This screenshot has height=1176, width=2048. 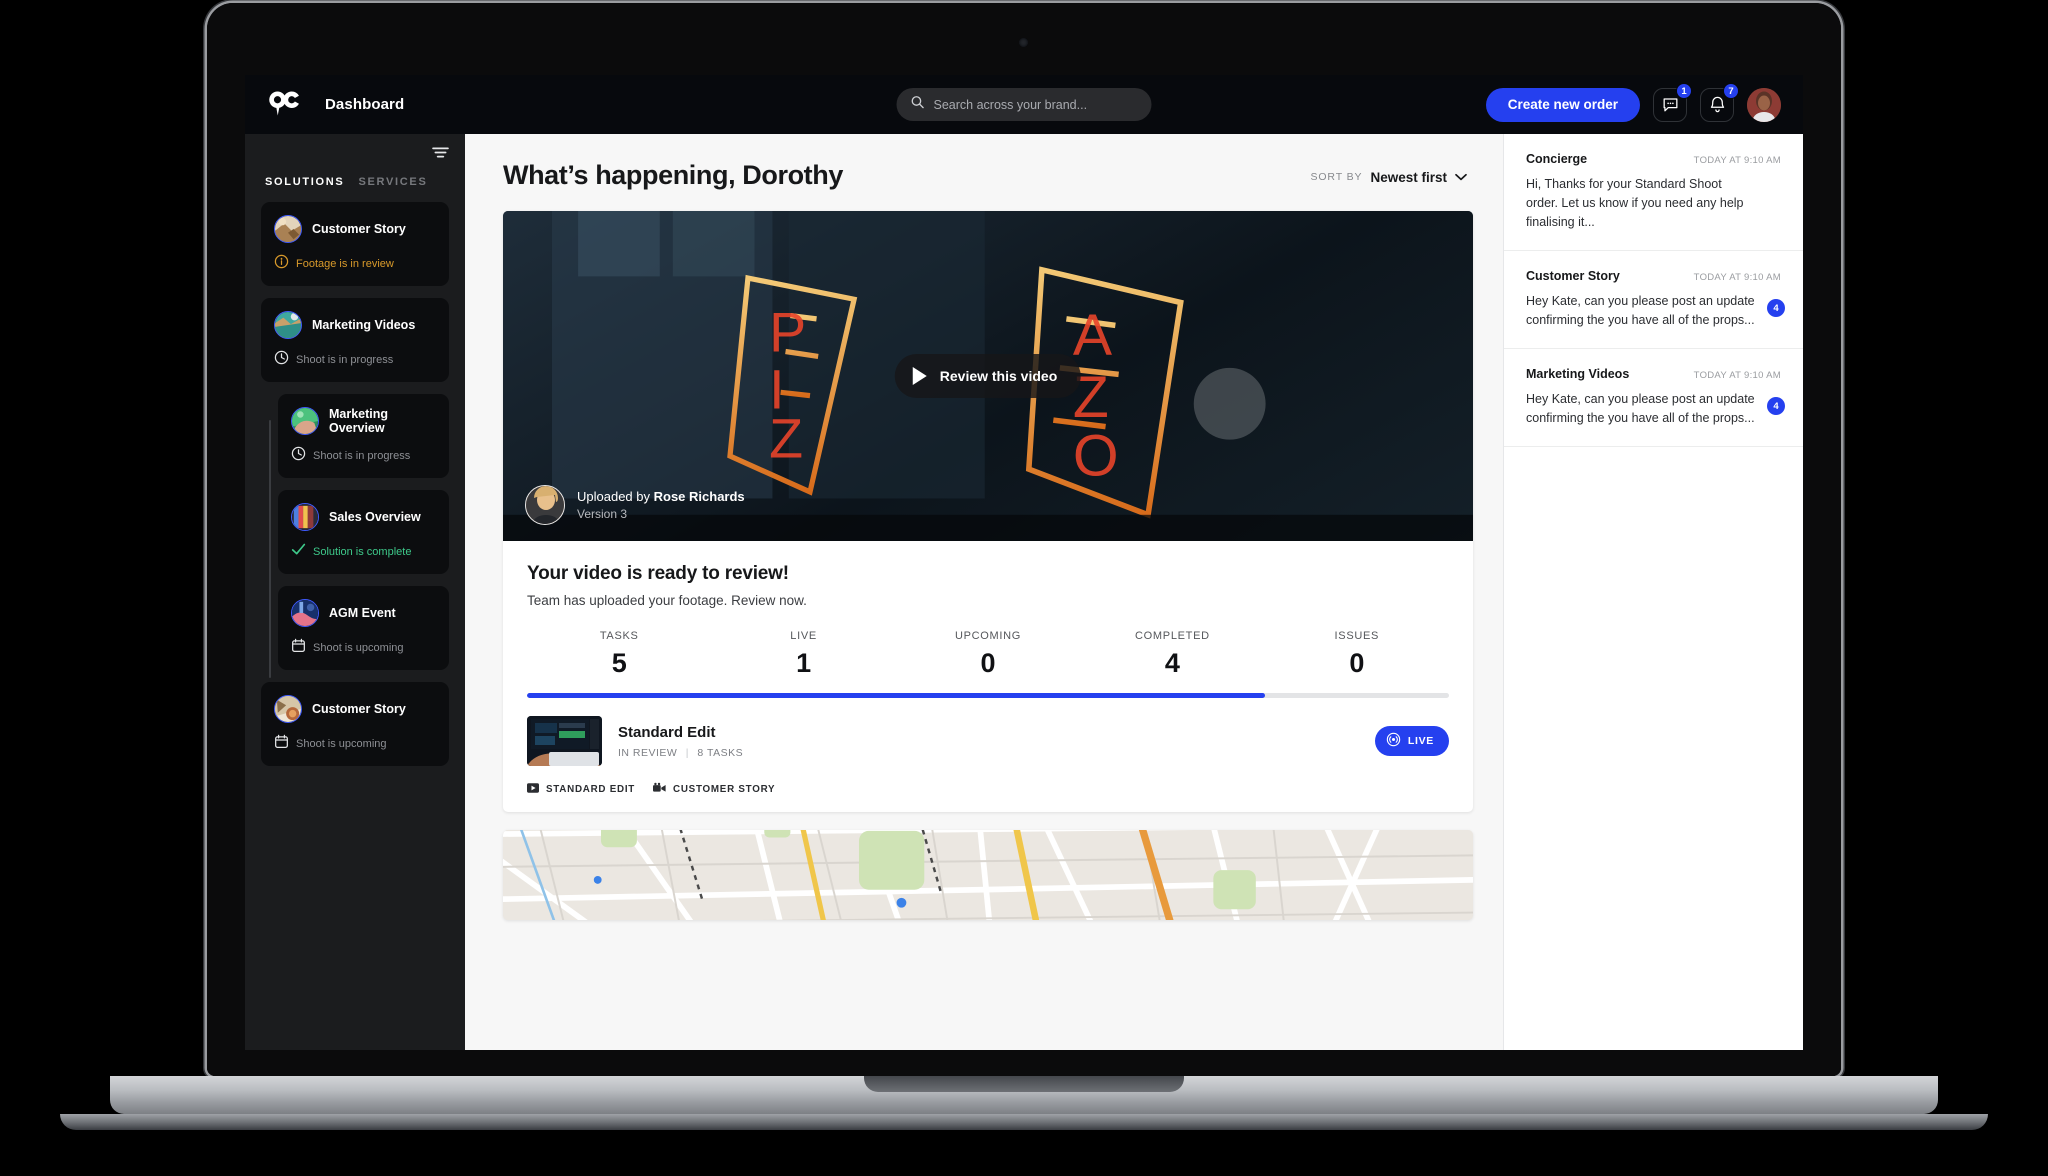 I want to click on live-status-badge: LIVE, so click(x=1411, y=741).